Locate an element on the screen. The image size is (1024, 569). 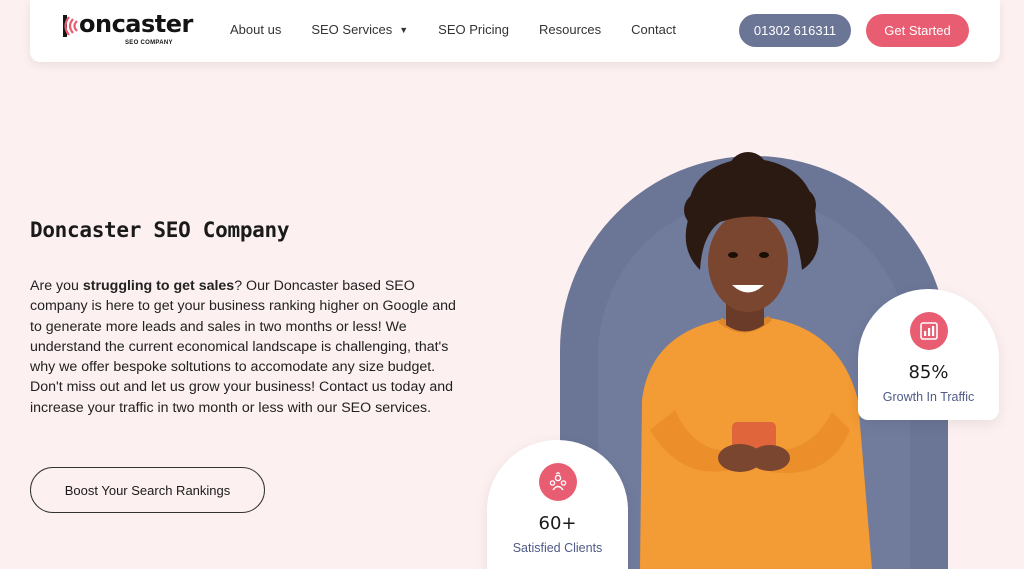
stat-clients-value: 60+ is located at coordinates (557, 523).